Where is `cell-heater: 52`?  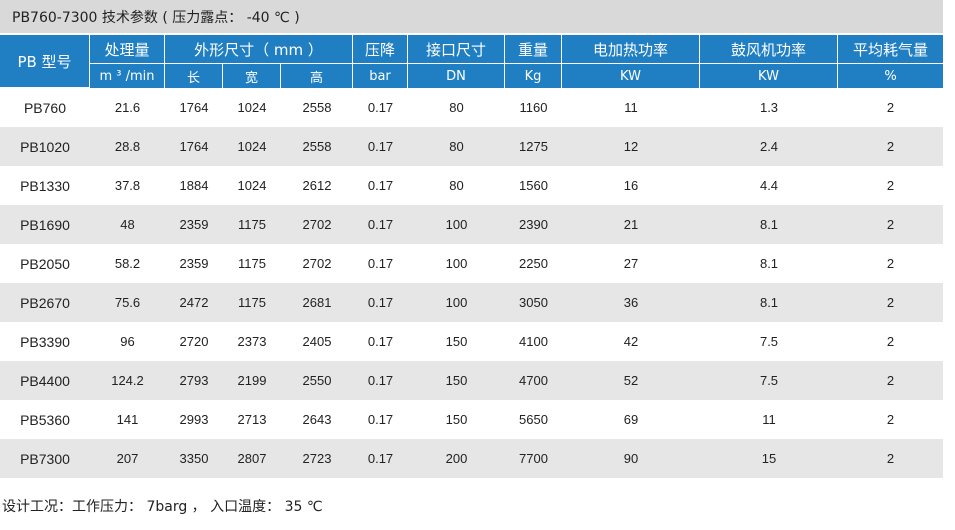
cell-heater: 52 is located at coordinates (631, 380).